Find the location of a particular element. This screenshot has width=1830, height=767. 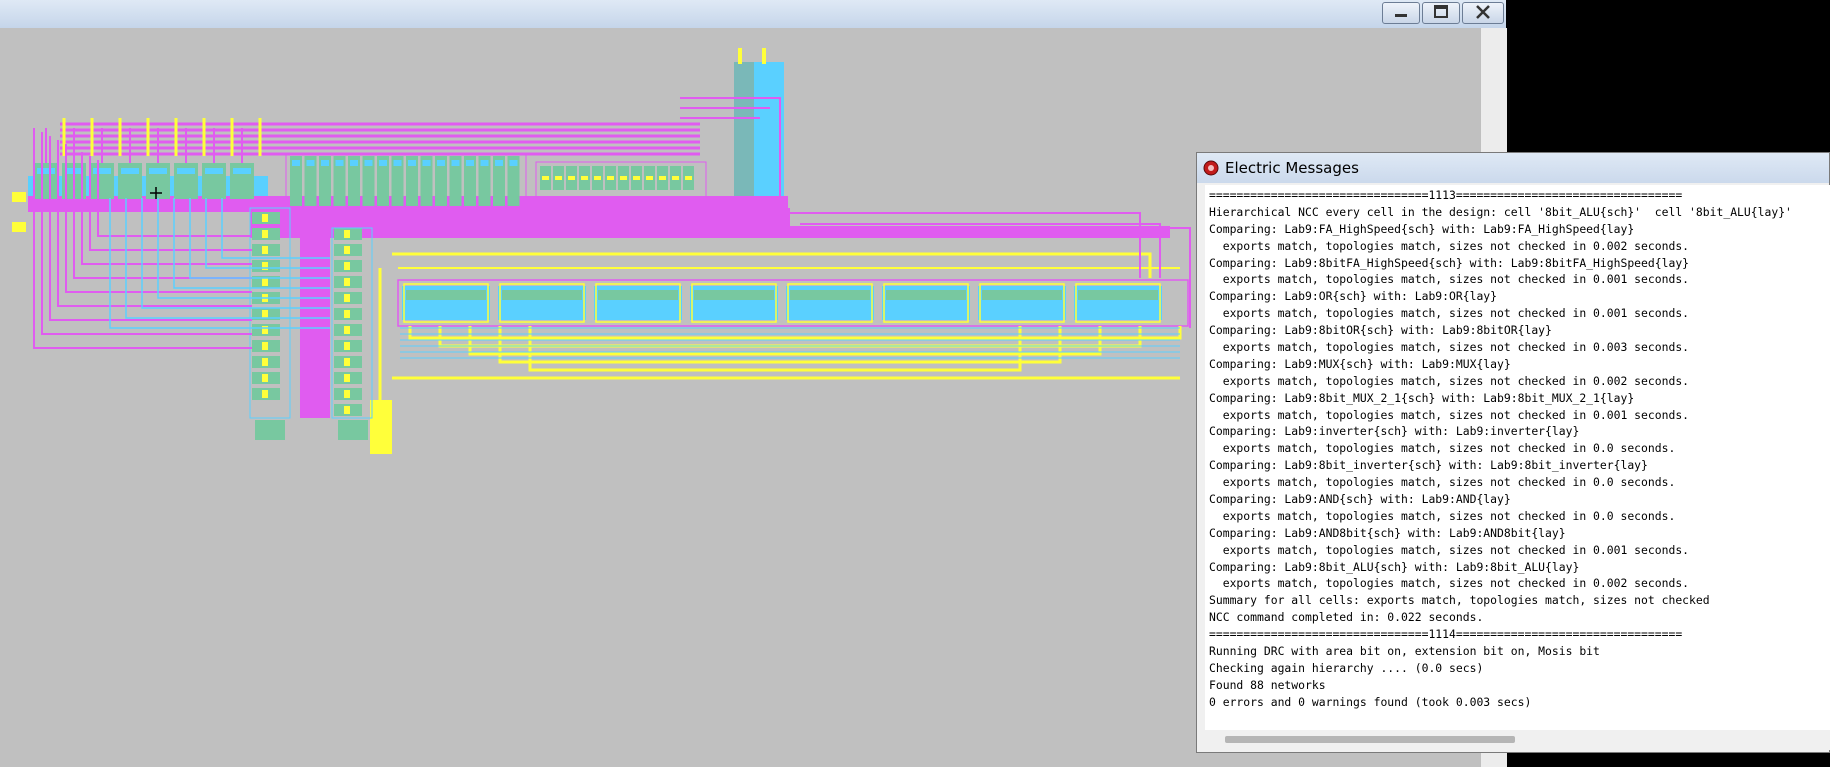

left-port-a is located at coordinates (19, 197).